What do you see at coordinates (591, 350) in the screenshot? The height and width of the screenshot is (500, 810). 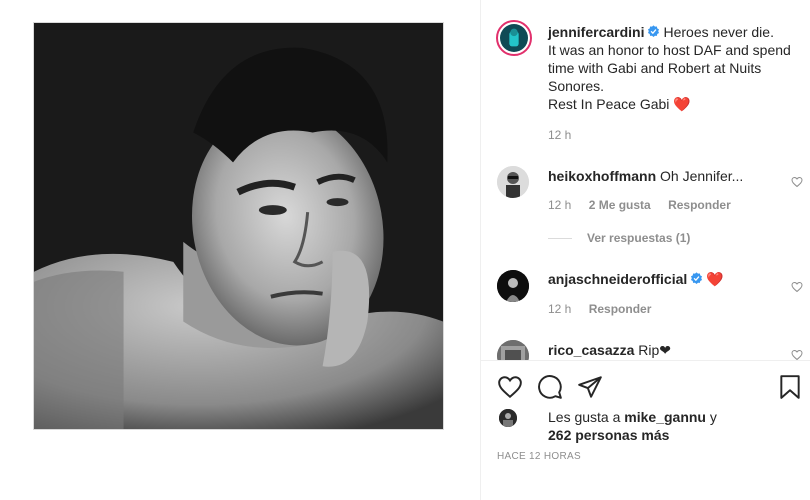 I see `comment-username: rico_casazza` at bounding box center [591, 350].